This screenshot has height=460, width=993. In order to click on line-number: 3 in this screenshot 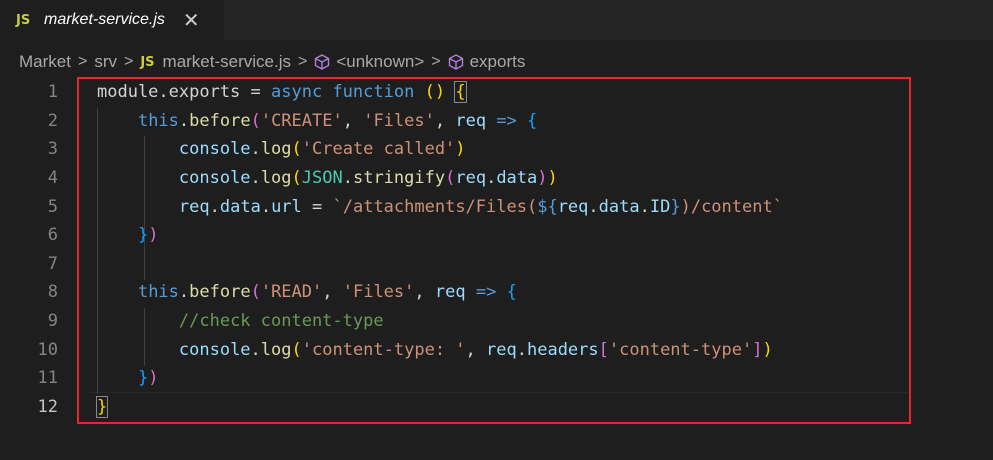, I will do `click(52, 149)`.